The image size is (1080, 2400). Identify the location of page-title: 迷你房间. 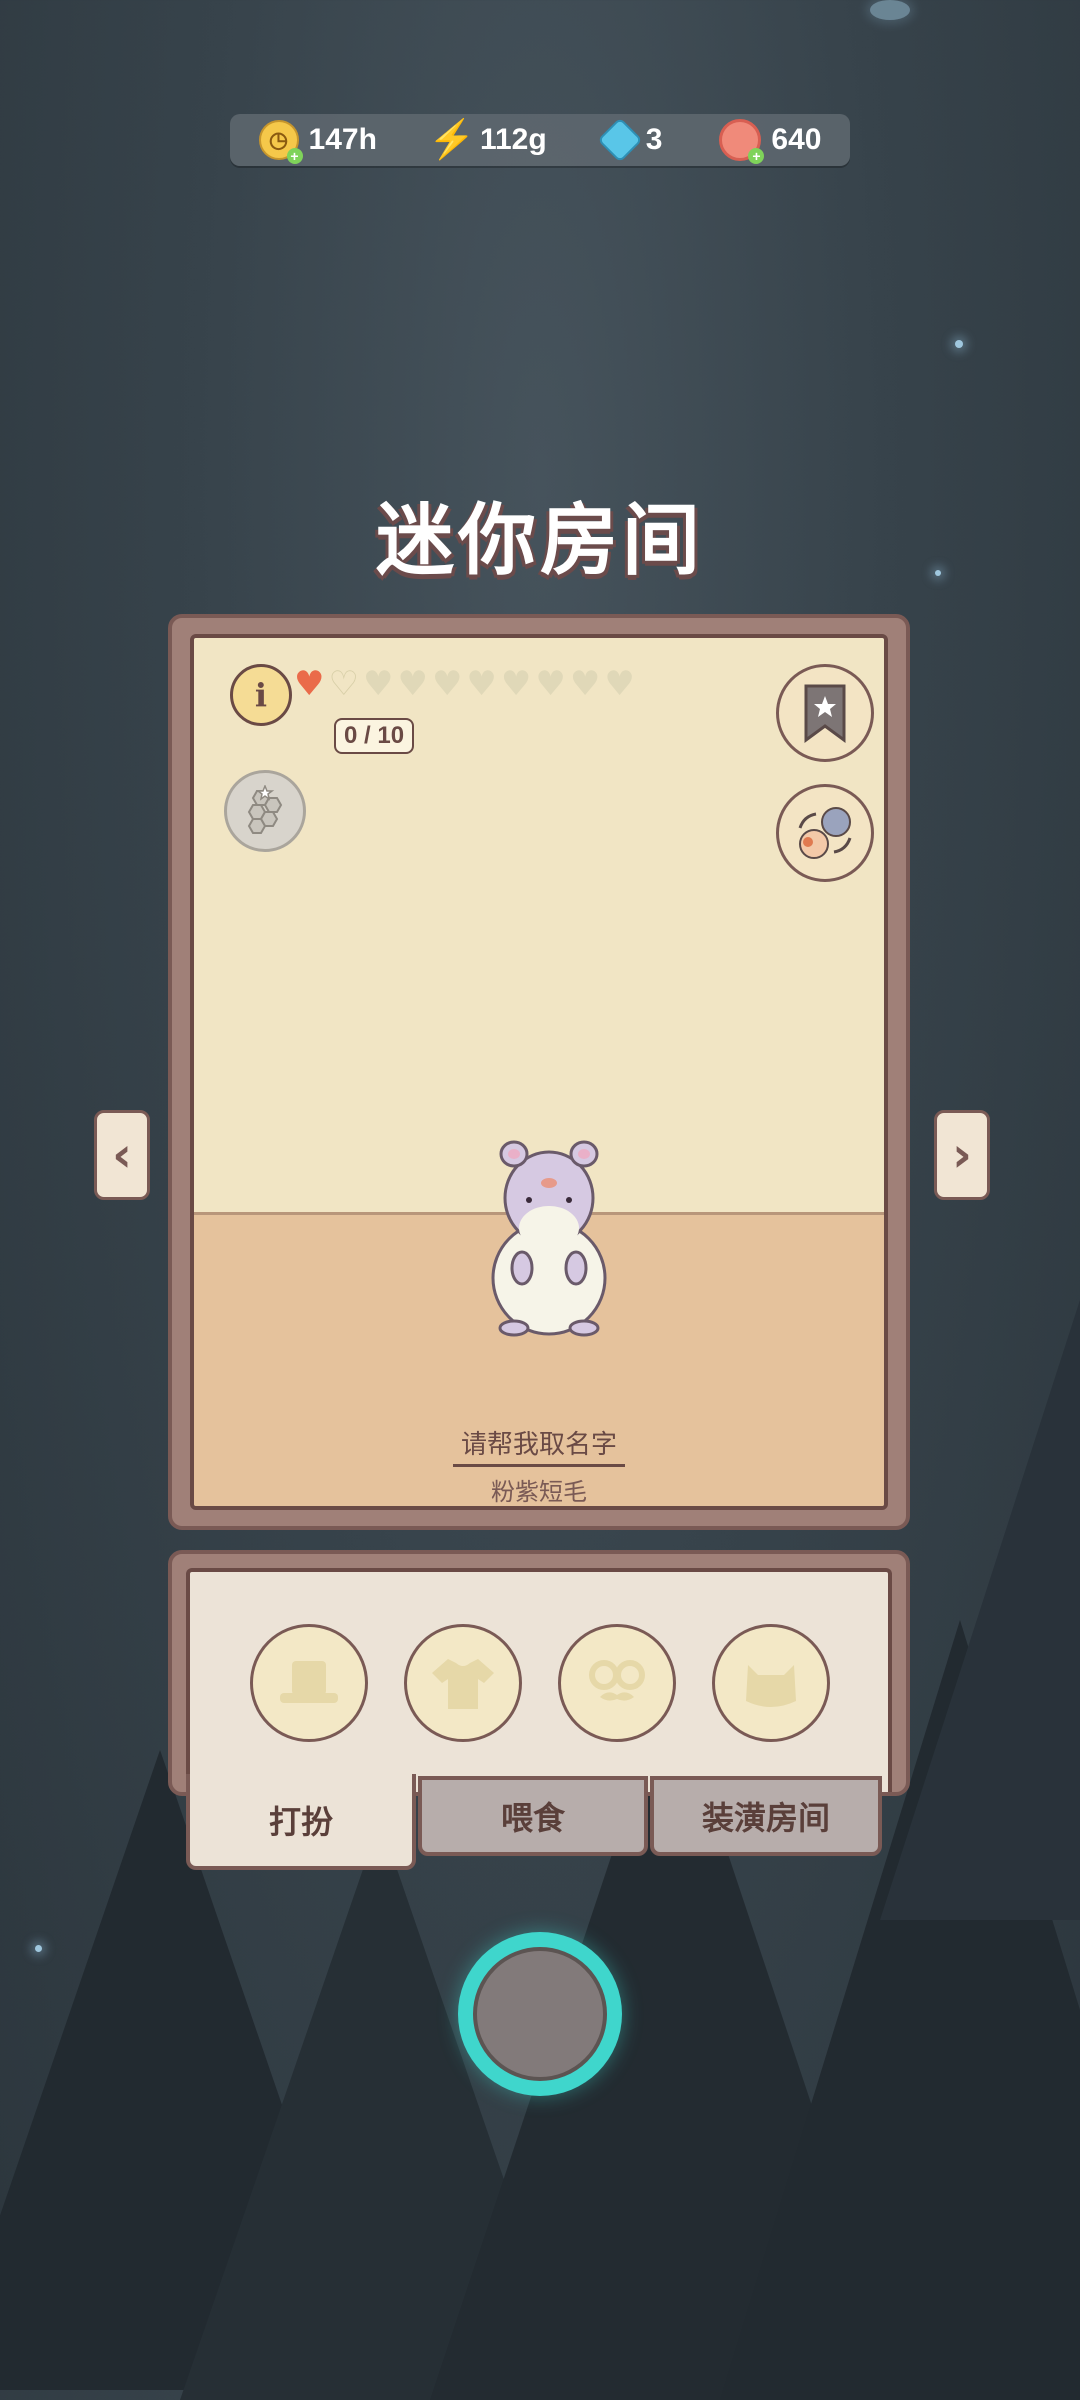
(539, 541).